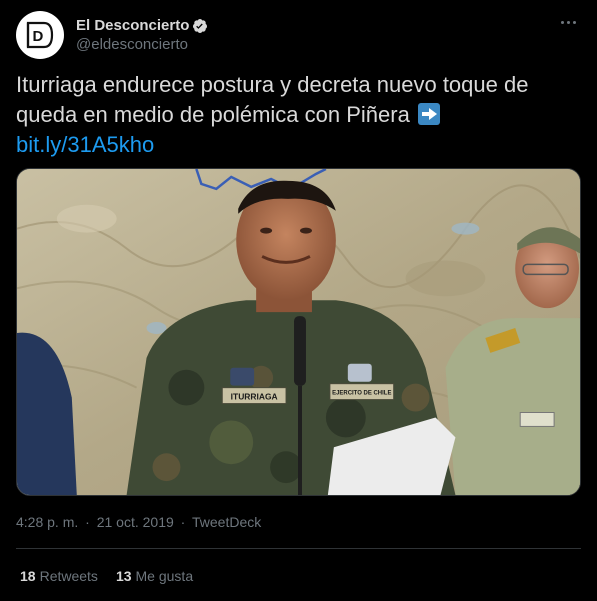 The width and height of the screenshot is (597, 601). I want to click on svg-text: D, so click(38, 36).